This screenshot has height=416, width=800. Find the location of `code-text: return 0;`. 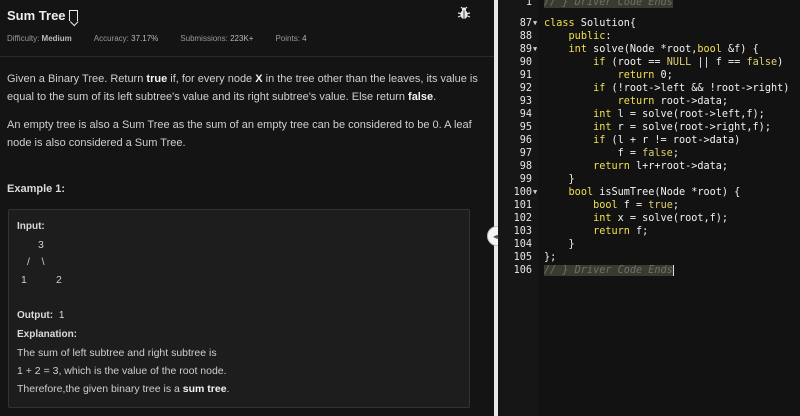

code-text: return 0; is located at coordinates (645, 75).